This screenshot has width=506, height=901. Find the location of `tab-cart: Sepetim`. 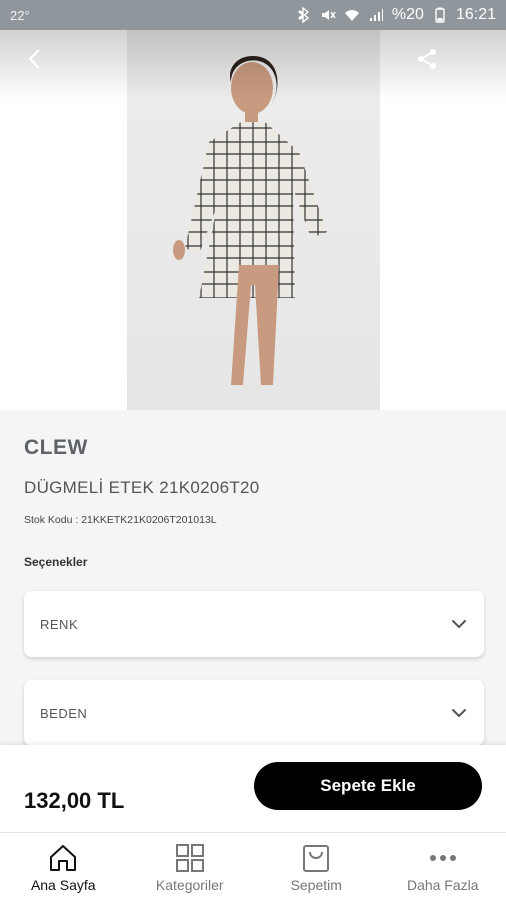

tab-cart: Sepetim is located at coordinates (316, 867).